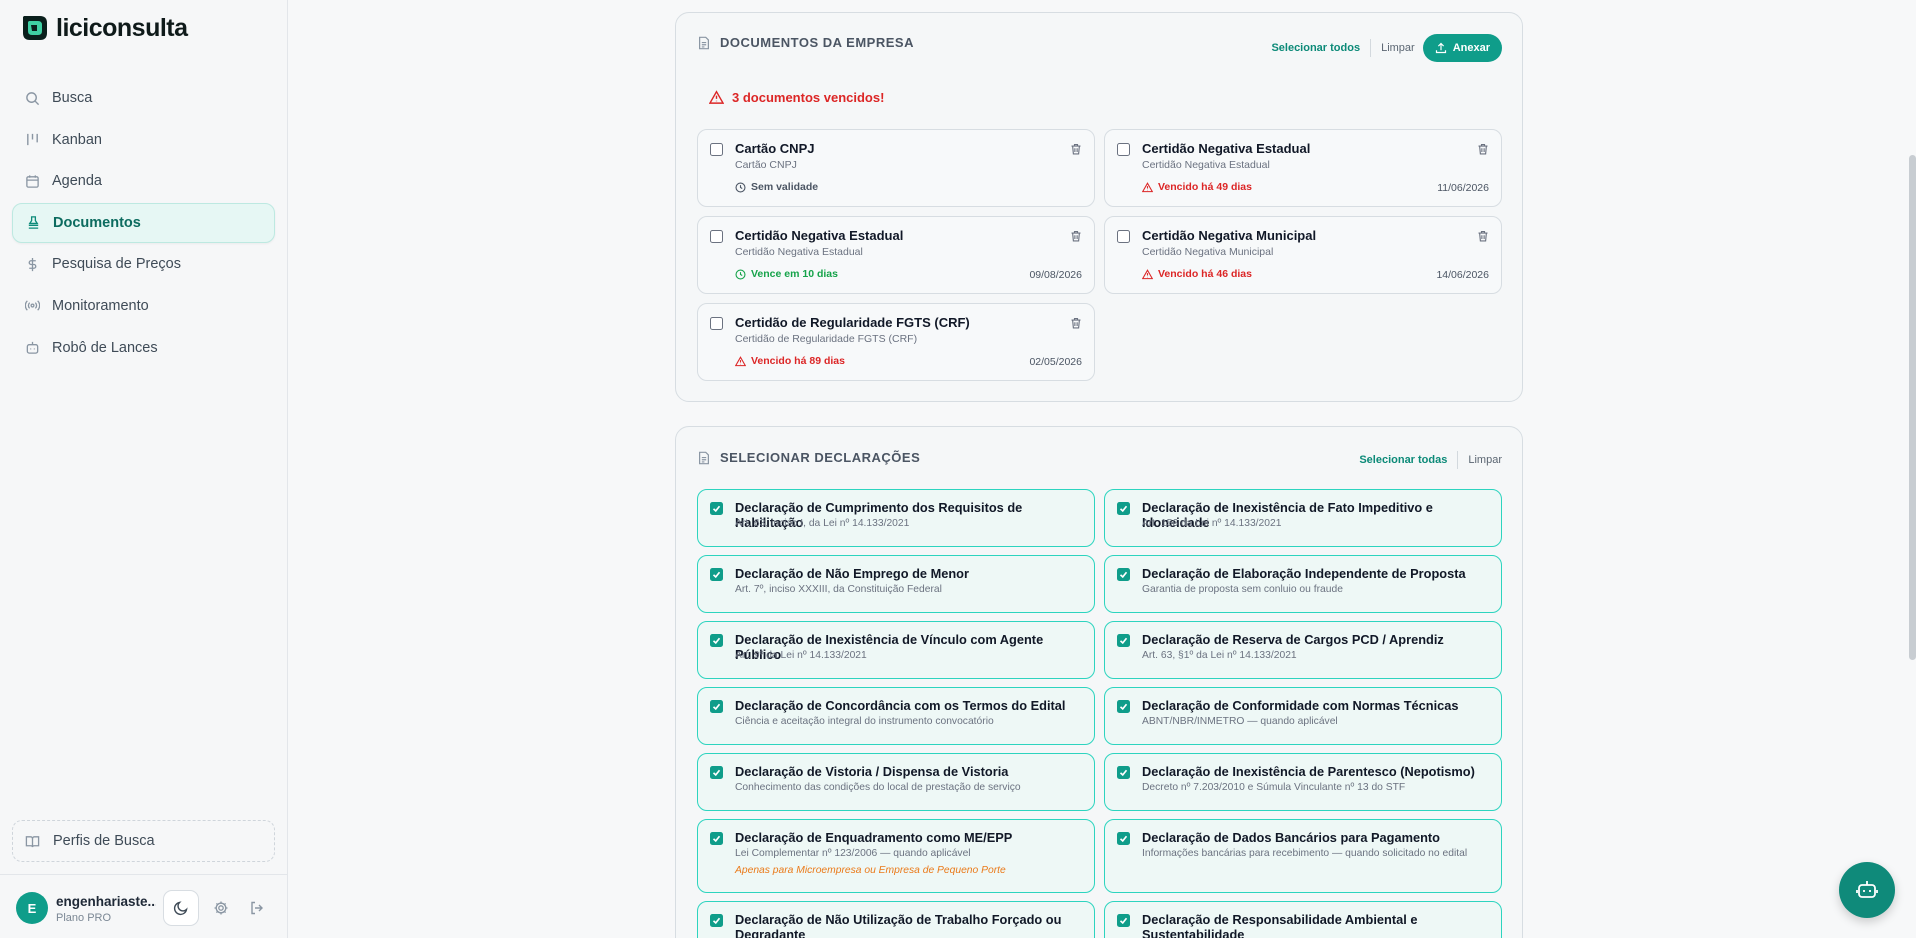  Describe the element at coordinates (33, 841) in the screenshot. I see `book-icon` at that location.